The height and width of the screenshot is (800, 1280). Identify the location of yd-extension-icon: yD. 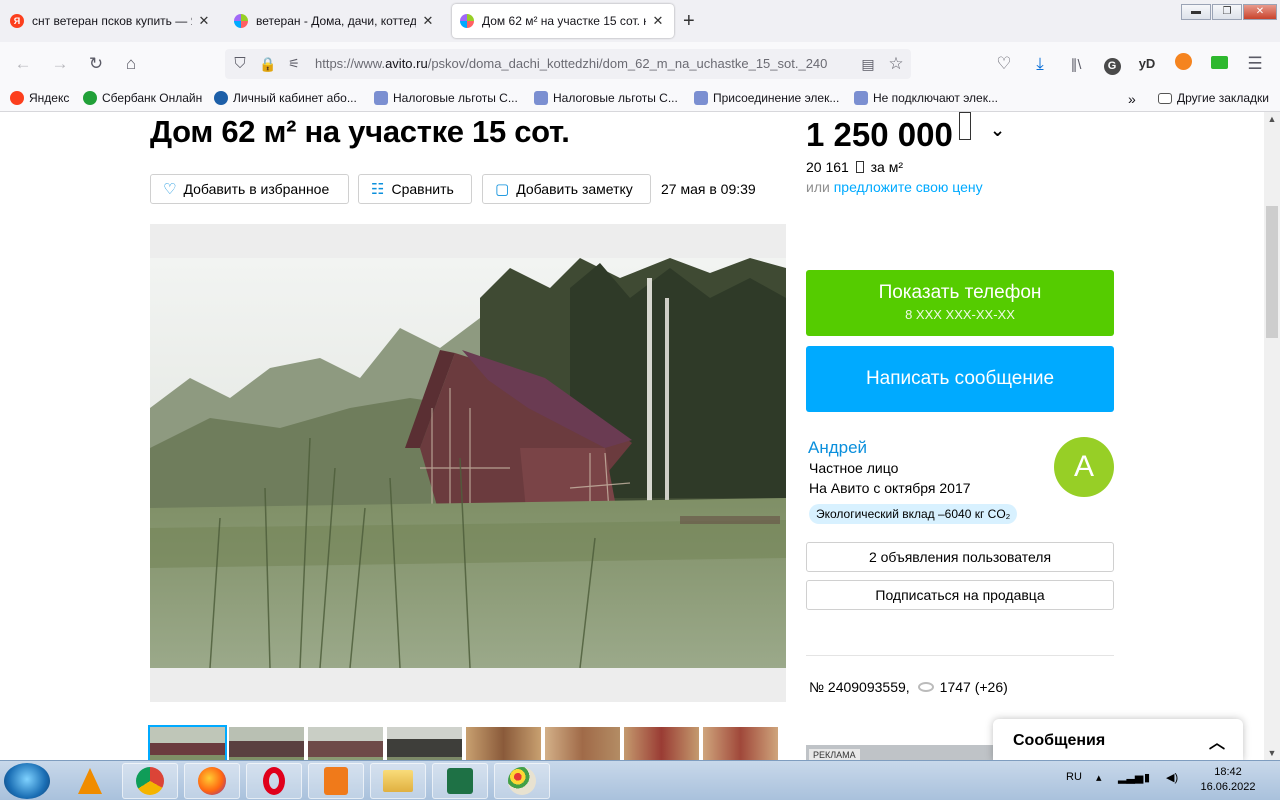
(1147, 64).